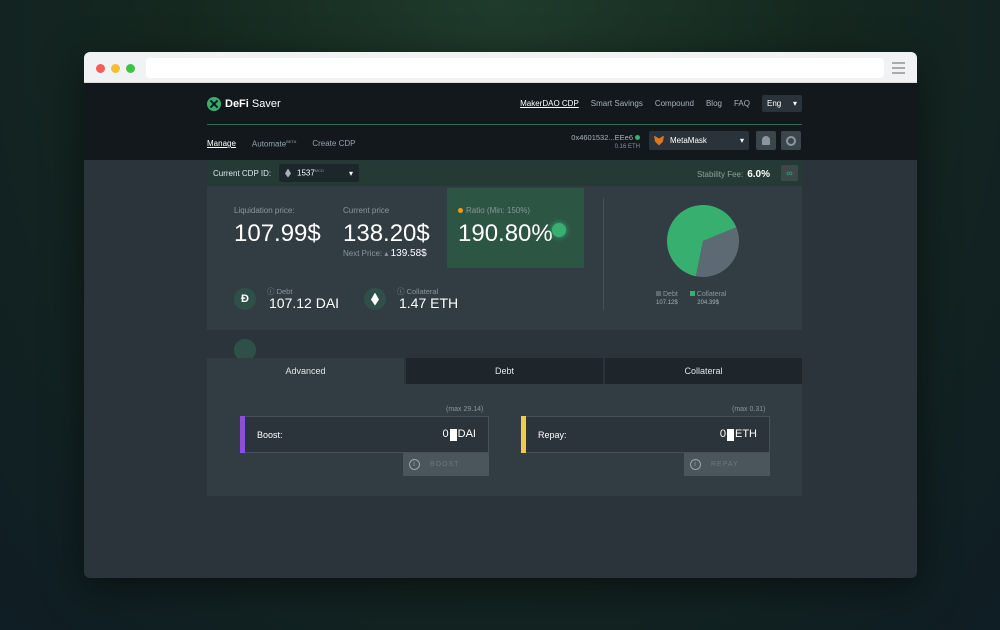  What do you see at coordinates (245, 299) in the screenshot?
I see `dai-icon: Đ` at bounding box center [245, 299].